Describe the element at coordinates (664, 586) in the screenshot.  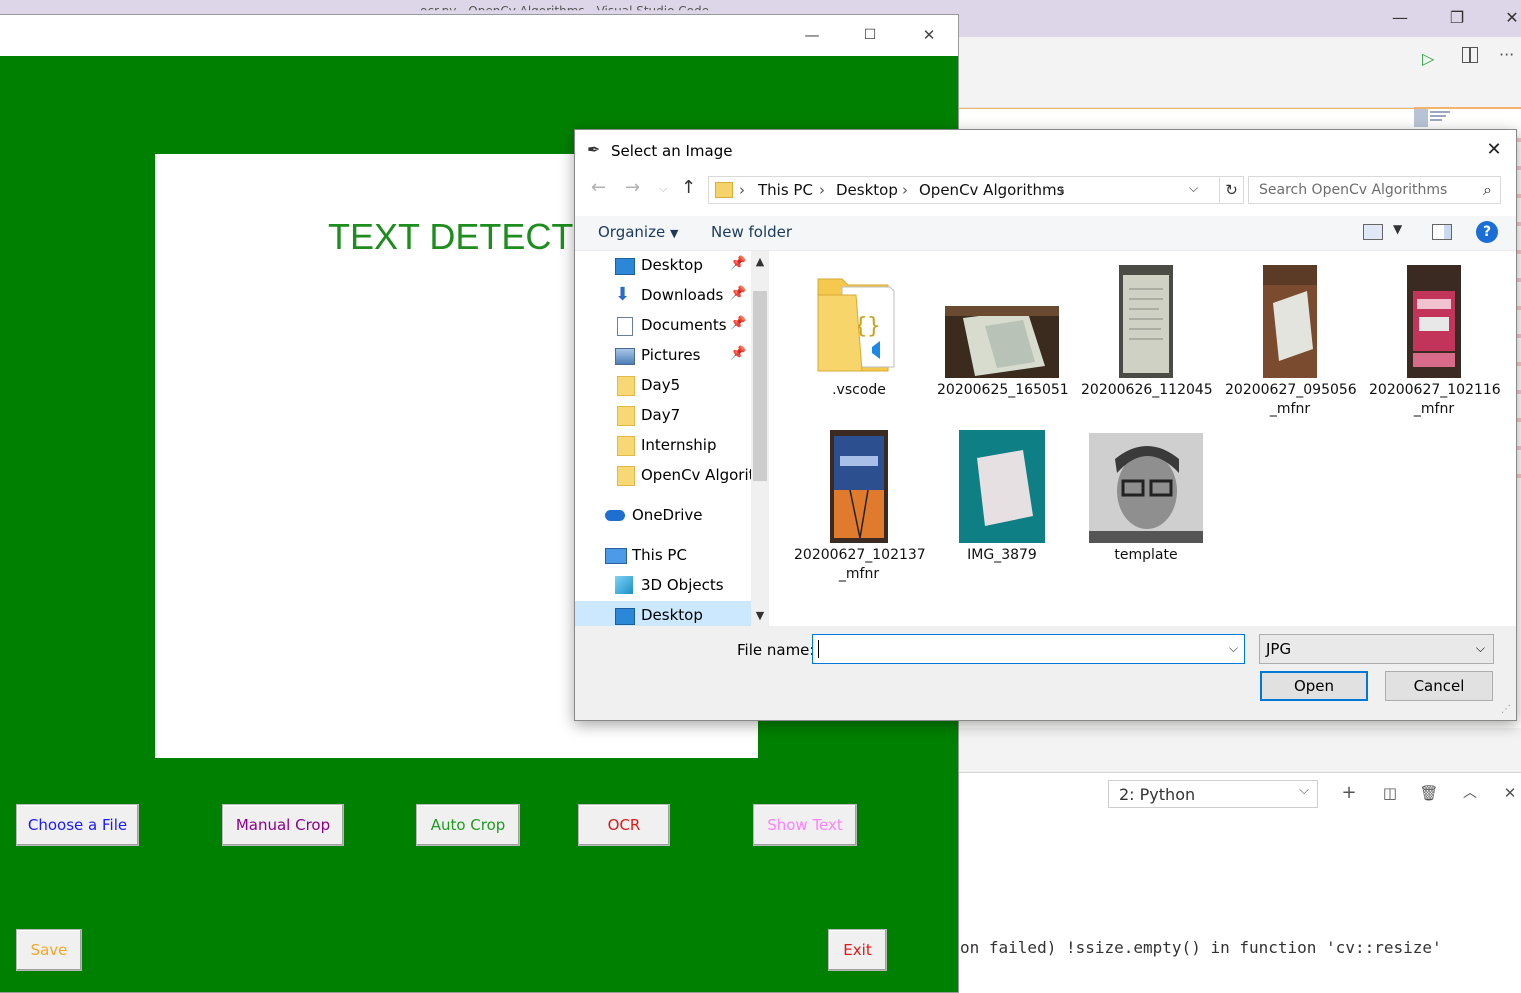
I see `nav-item-3d-objects: 3D Objects` at that location.